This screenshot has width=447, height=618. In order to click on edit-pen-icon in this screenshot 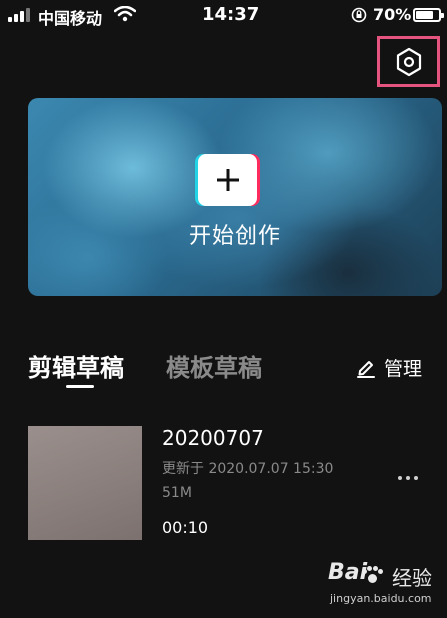, I will do `click(366, 369)`.